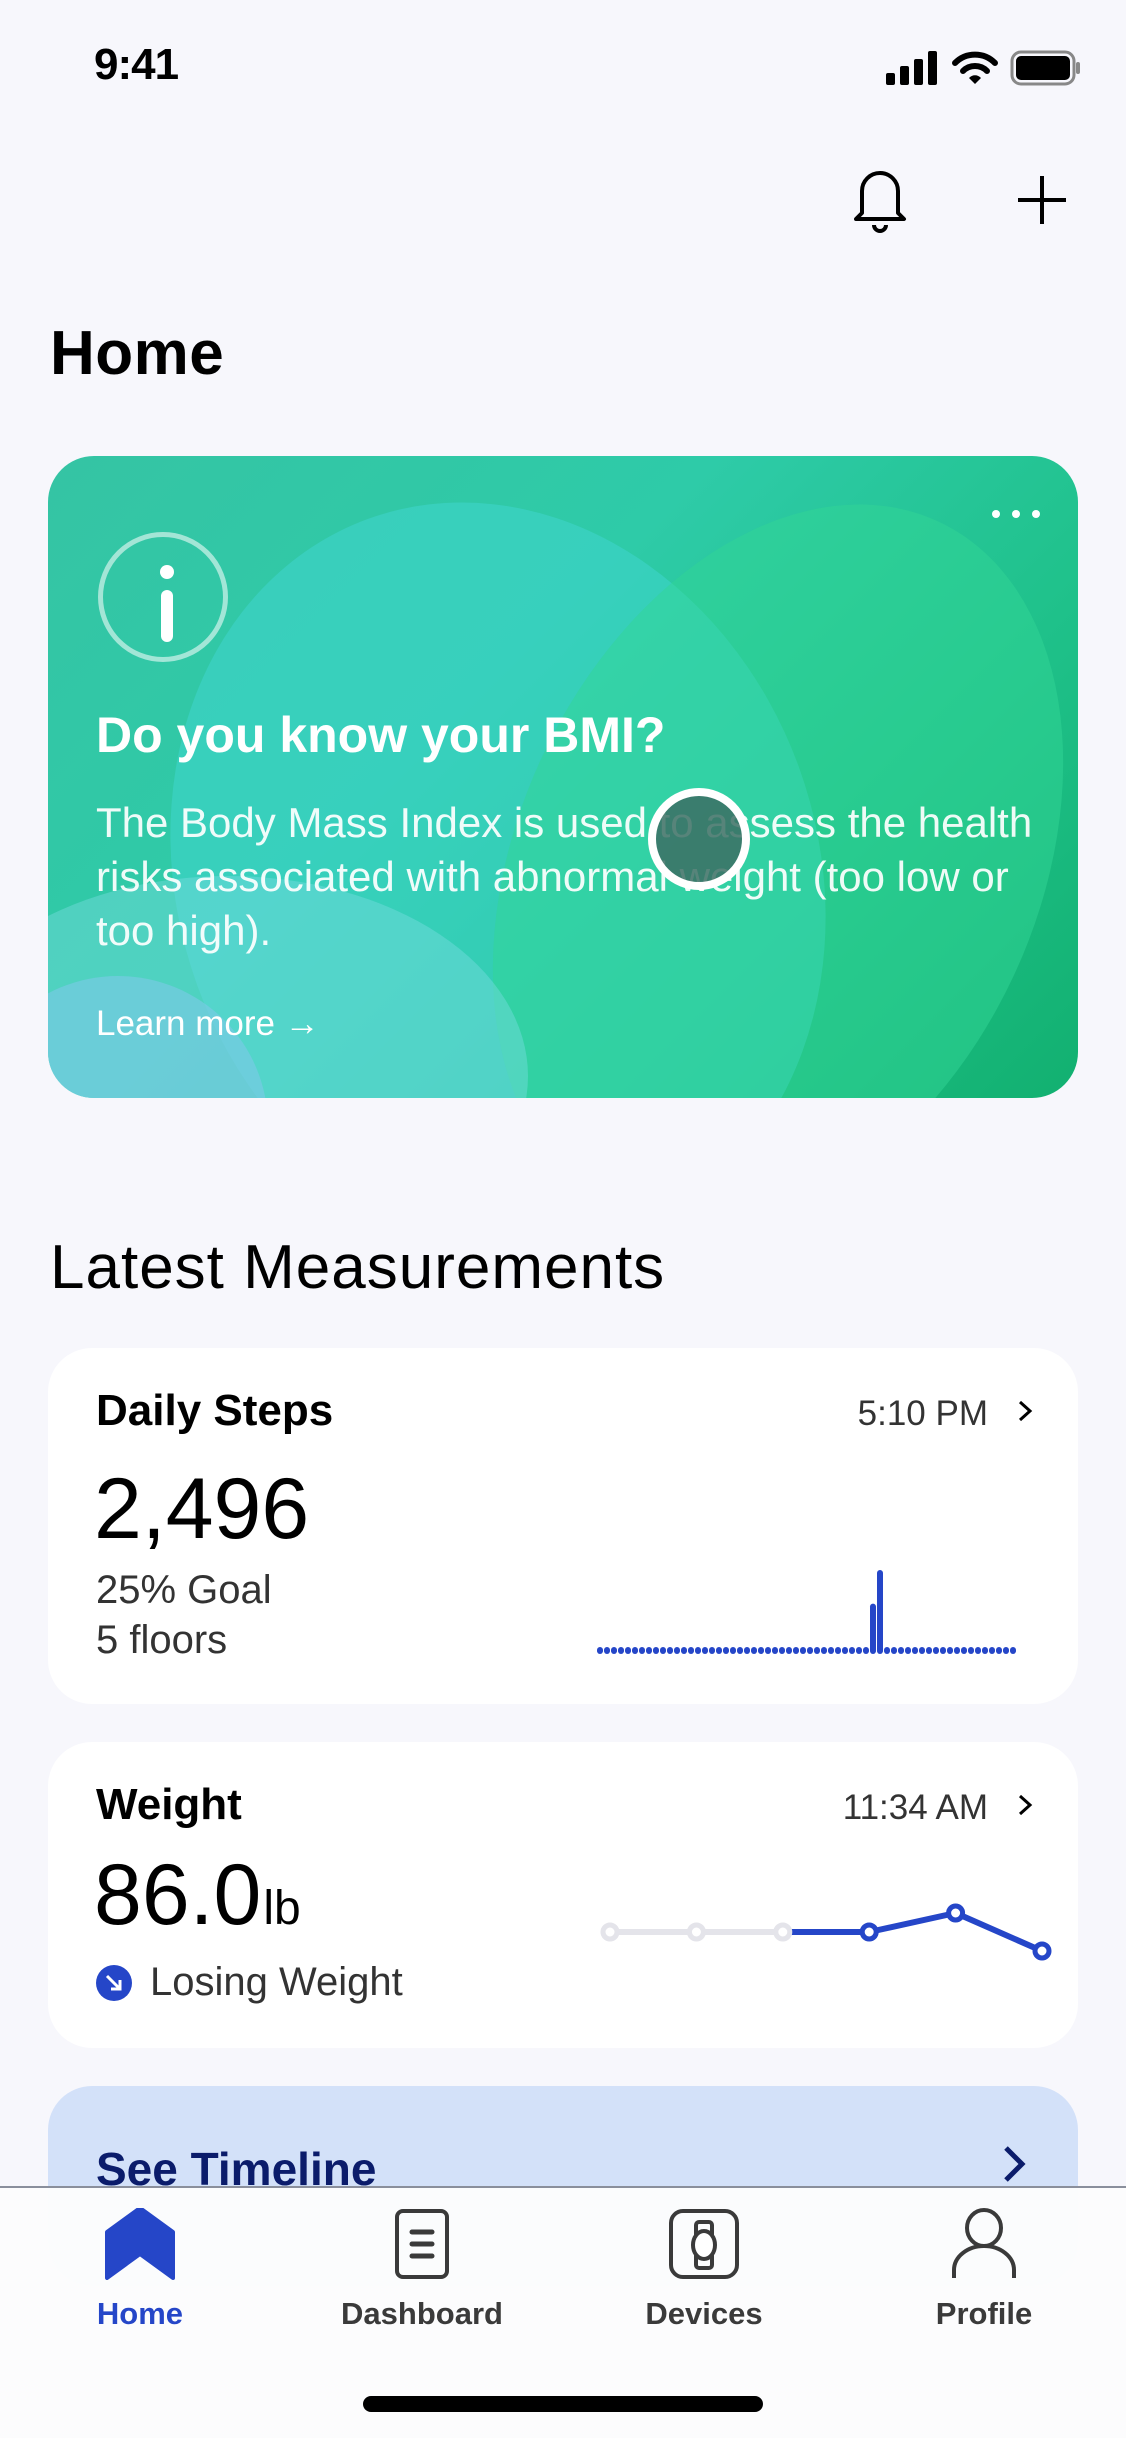 The height and width of the screenshot is (2438, 1126). Describe the element at coordinates (137, 353) in the screenshot. I see `page-title: Home` at that location.